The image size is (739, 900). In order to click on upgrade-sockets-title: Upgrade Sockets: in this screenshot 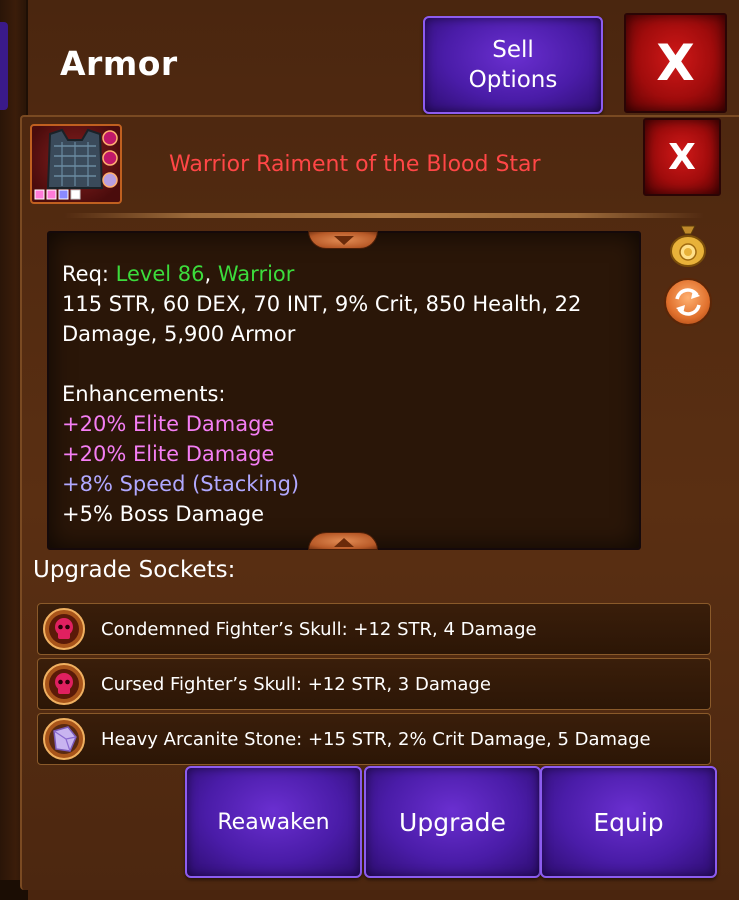, I will do `click(134, 570)`.